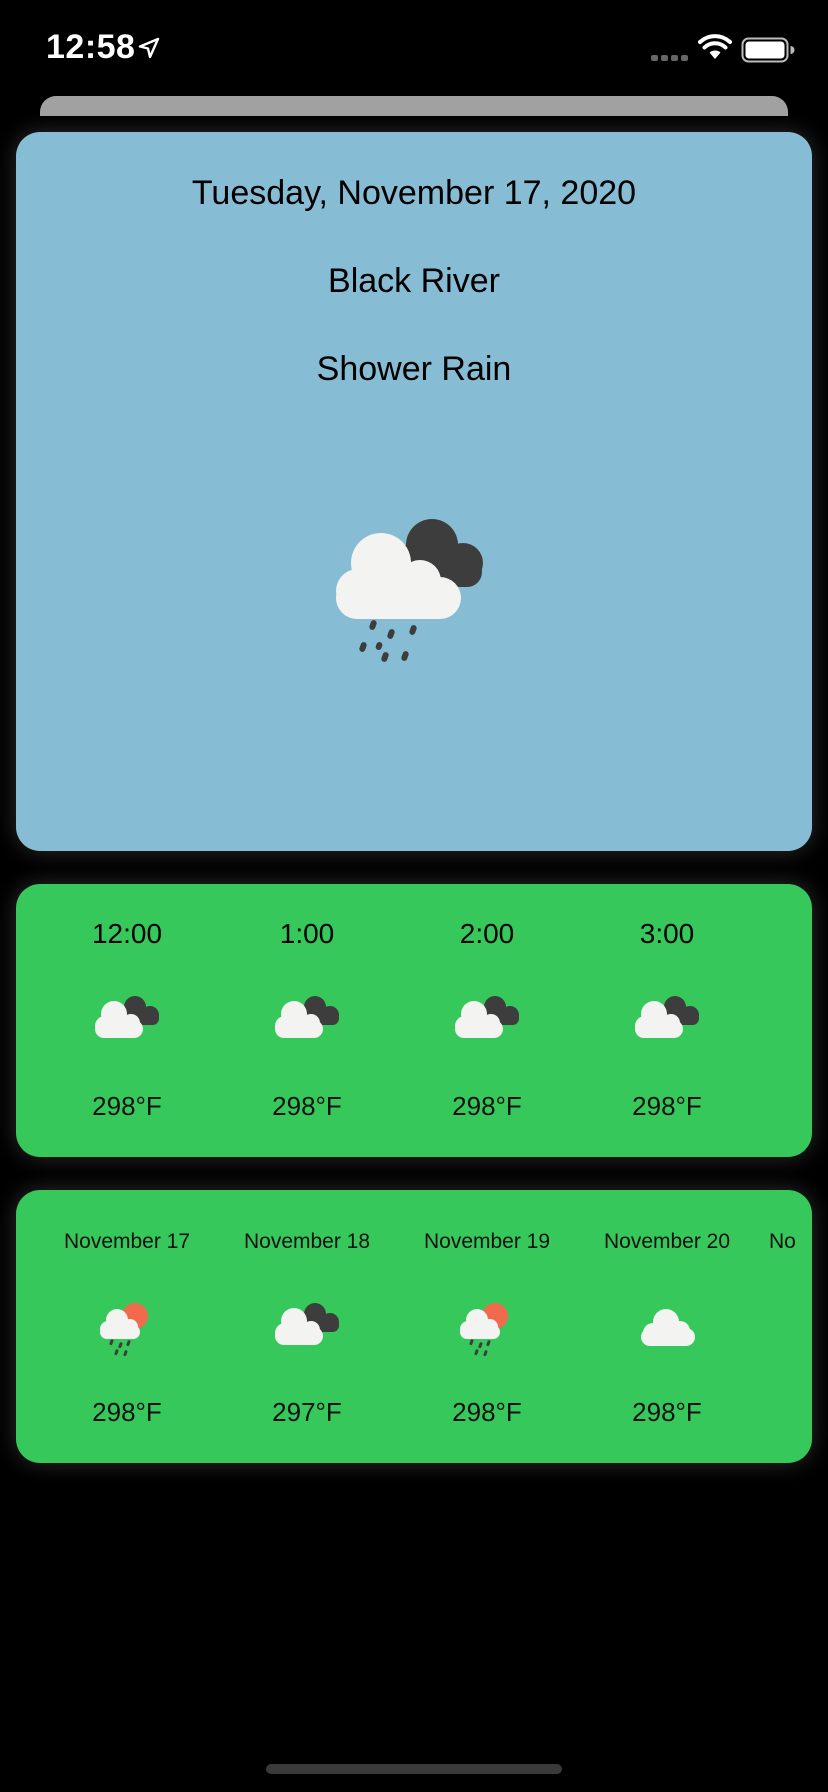 The image size is (828, 1792). Describe the element at coordinates (307, 1412) in the screenshot. I see `day-temp: 297°F` at that location.